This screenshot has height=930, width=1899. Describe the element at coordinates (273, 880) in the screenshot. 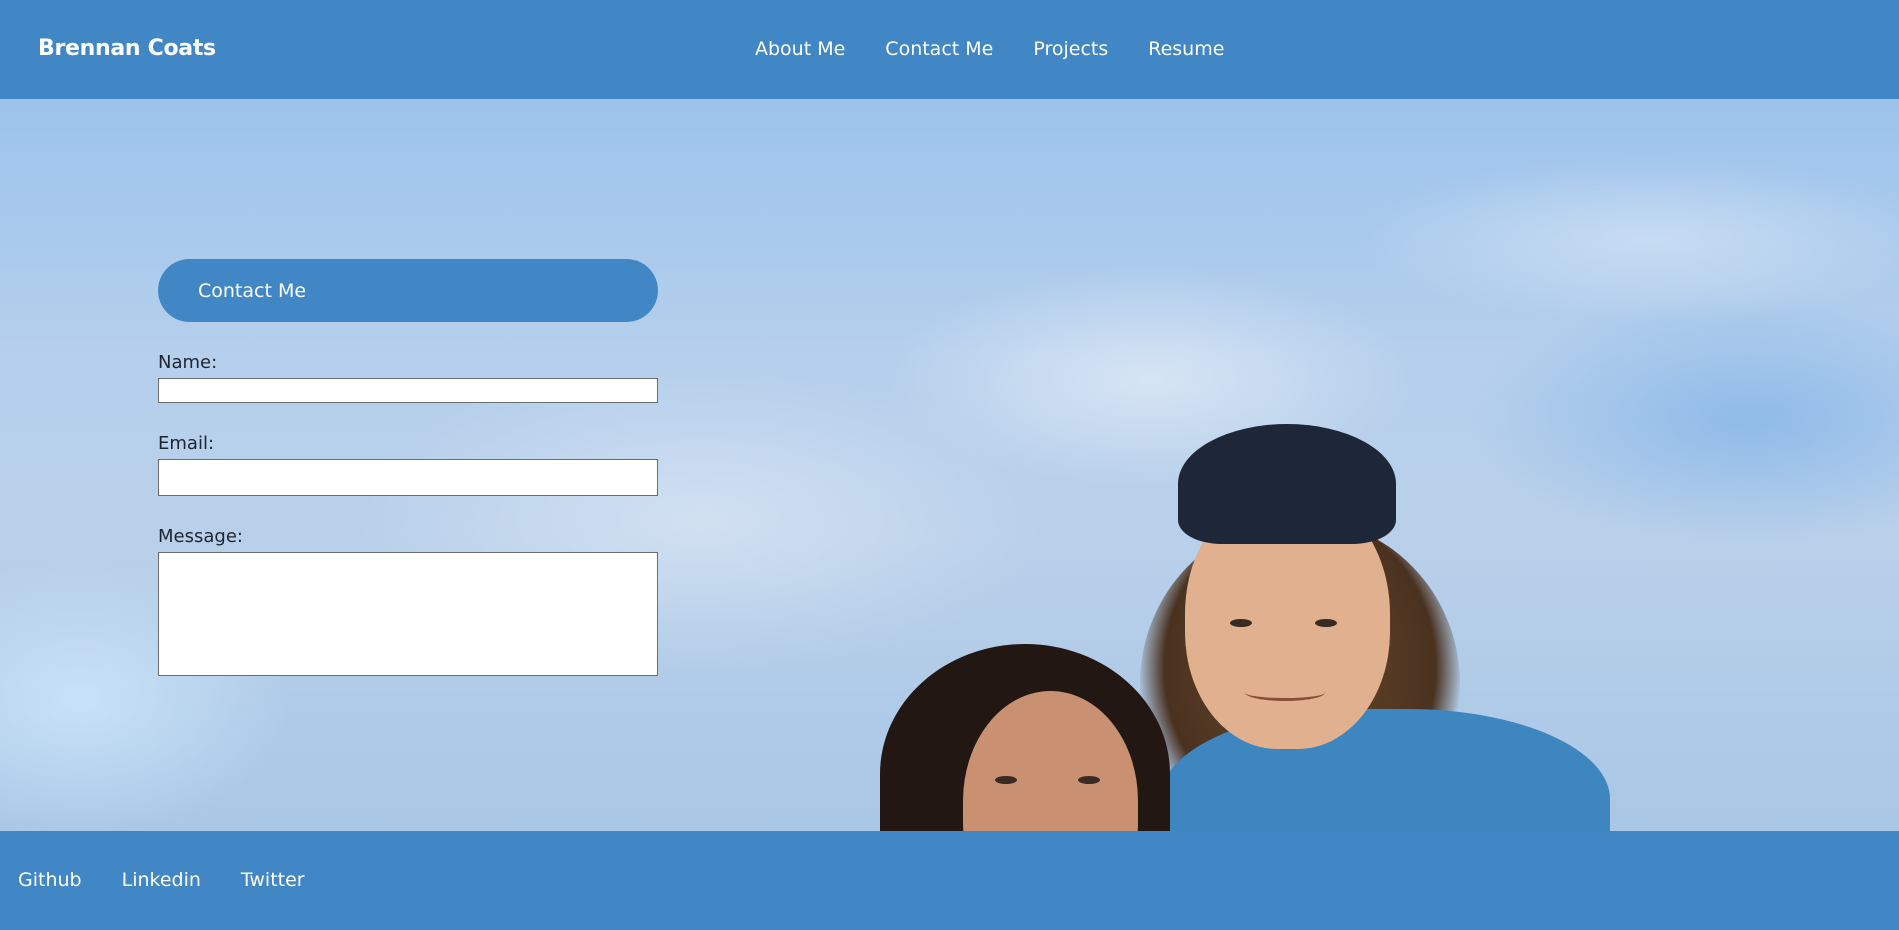

I see `footer-link-twitter: Twitter` at that location.